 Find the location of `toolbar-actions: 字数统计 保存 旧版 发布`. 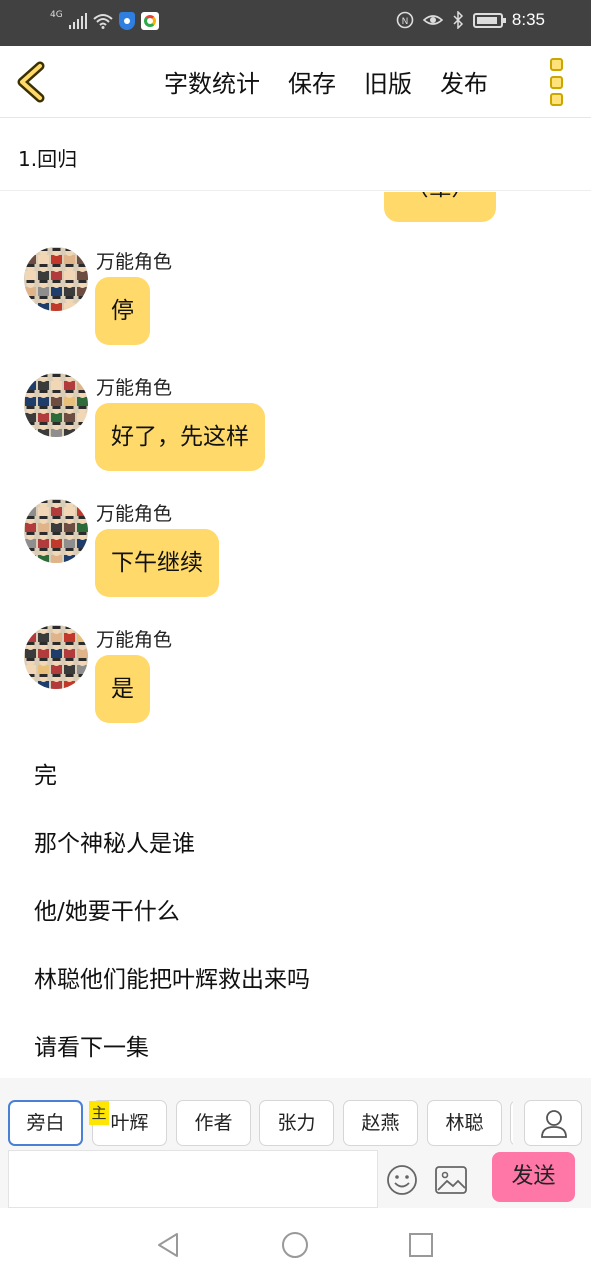

toolbar-actions: 字数统计 保存 旧版 发布 is located at coordinates (326, 81).